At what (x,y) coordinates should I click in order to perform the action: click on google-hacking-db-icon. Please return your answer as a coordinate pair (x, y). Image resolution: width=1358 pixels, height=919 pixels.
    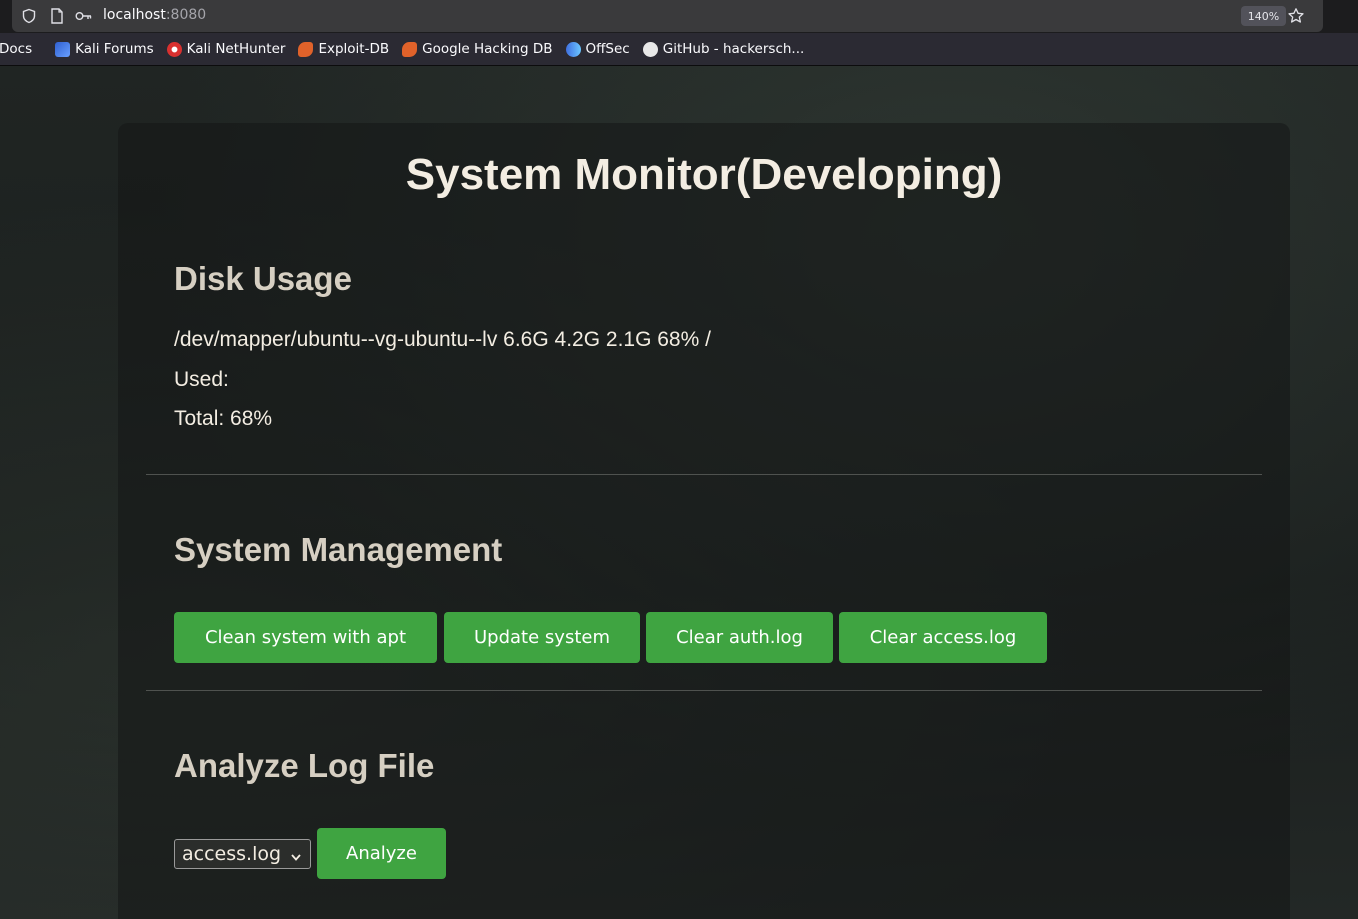
    Looking at the image, I should click on (410, 49).